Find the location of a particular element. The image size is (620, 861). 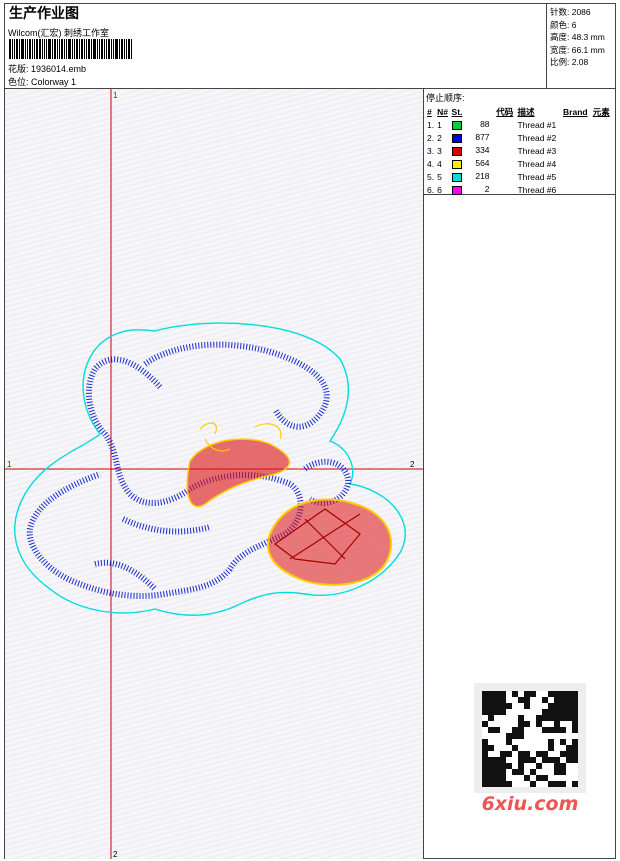

column-header: N# is located at coordinates (443, 112).